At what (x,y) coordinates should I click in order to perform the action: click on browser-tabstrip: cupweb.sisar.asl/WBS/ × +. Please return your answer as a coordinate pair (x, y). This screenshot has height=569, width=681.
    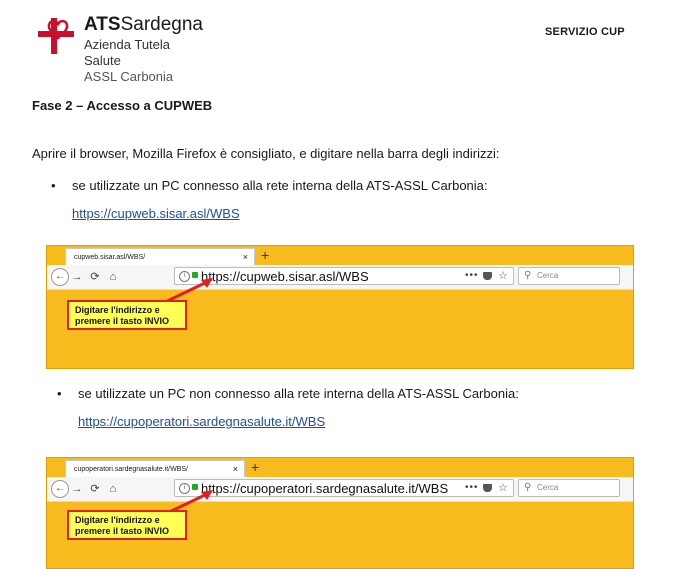
    Looking at the image, I should click on (340, 255).